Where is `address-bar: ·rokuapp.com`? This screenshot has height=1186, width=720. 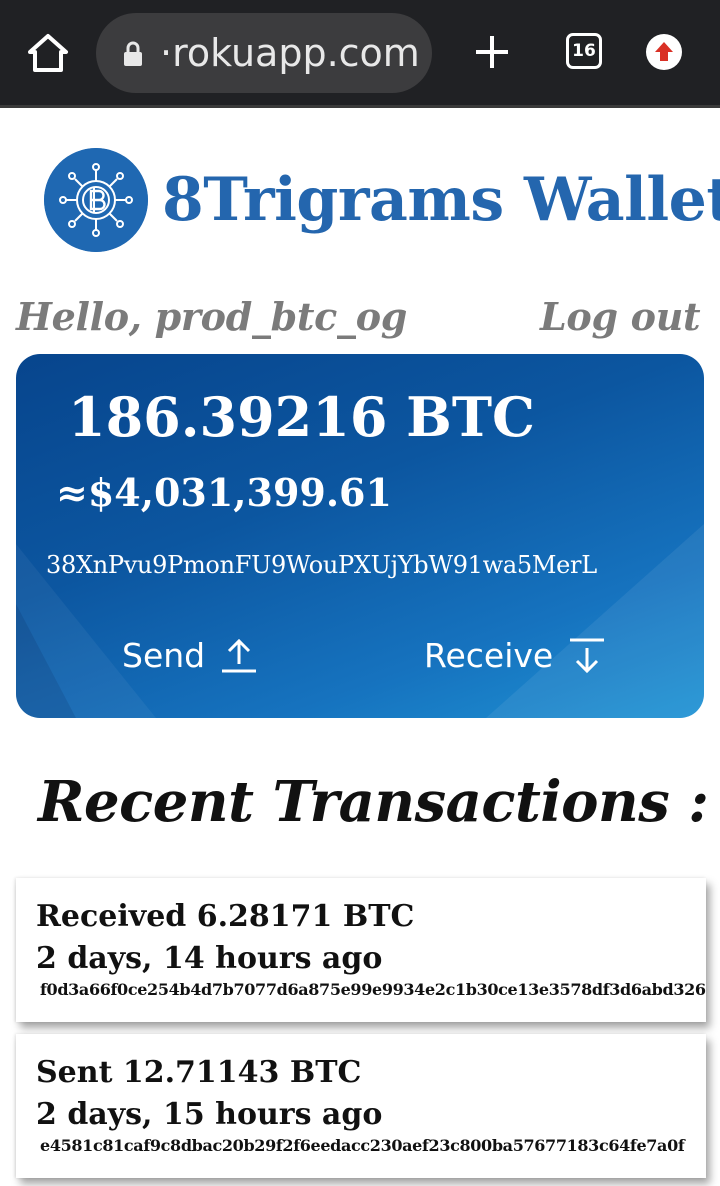
address-bar: ·rokuapp.com is located at coordinates (264, 53).